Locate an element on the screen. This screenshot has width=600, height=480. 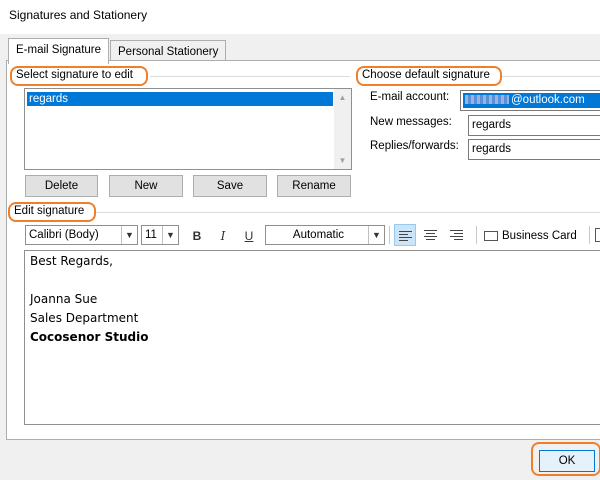
insert-picture-icon is located at coordinates (597, 235).